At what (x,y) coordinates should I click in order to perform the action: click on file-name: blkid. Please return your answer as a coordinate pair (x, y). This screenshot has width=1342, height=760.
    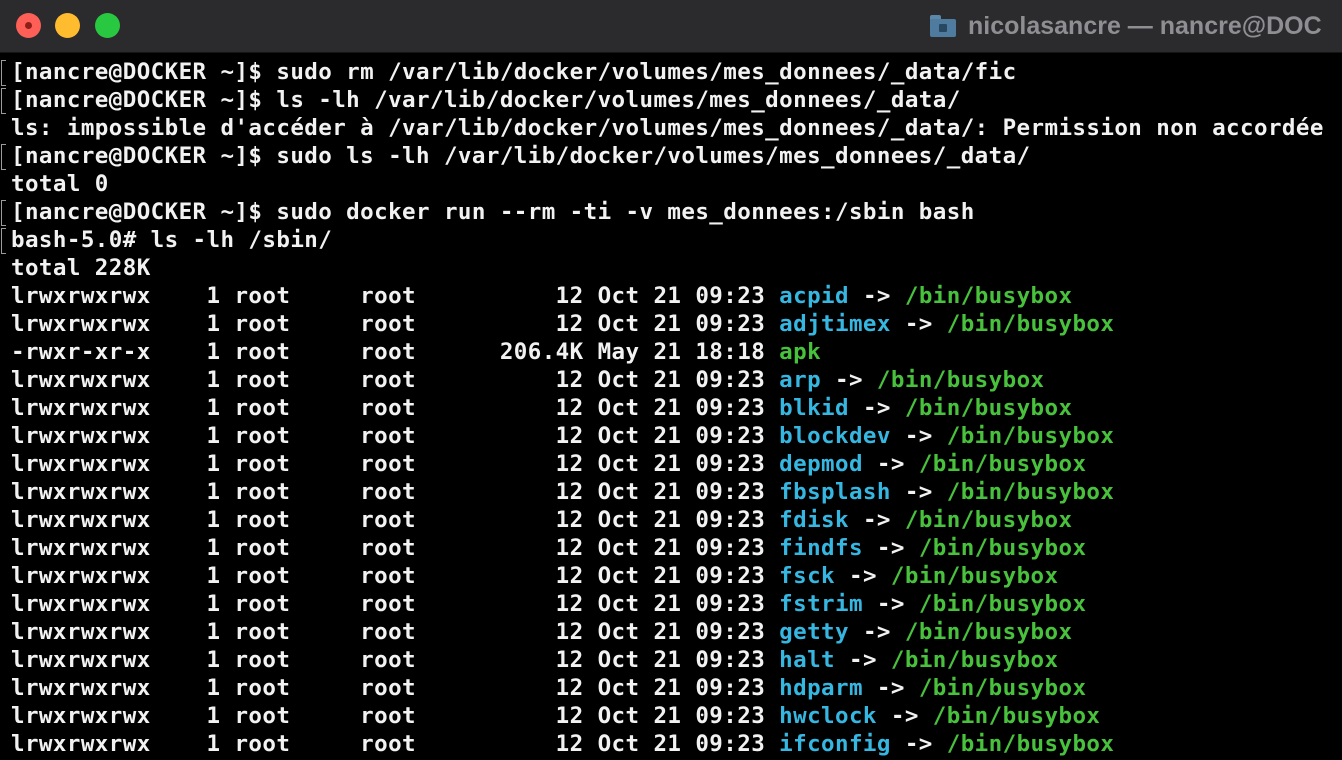
    Looking at the image, I should click on (814, 408).